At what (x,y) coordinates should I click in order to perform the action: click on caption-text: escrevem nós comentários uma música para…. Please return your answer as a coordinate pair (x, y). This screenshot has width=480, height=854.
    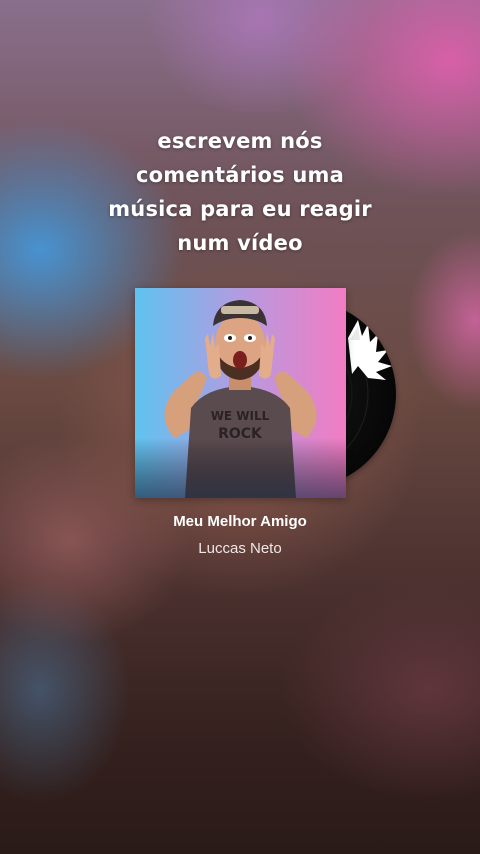
    Looking at the image, I should click on (240, 192).